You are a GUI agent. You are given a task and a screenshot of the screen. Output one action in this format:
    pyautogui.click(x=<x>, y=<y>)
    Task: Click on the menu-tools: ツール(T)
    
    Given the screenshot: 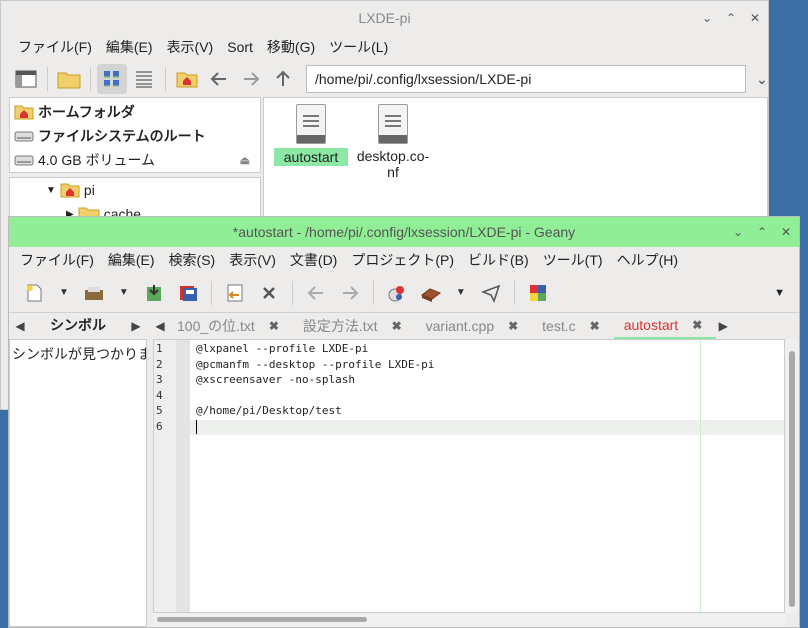 What is the action you would take?
    pyautogui.click(x=573, y=260)
    